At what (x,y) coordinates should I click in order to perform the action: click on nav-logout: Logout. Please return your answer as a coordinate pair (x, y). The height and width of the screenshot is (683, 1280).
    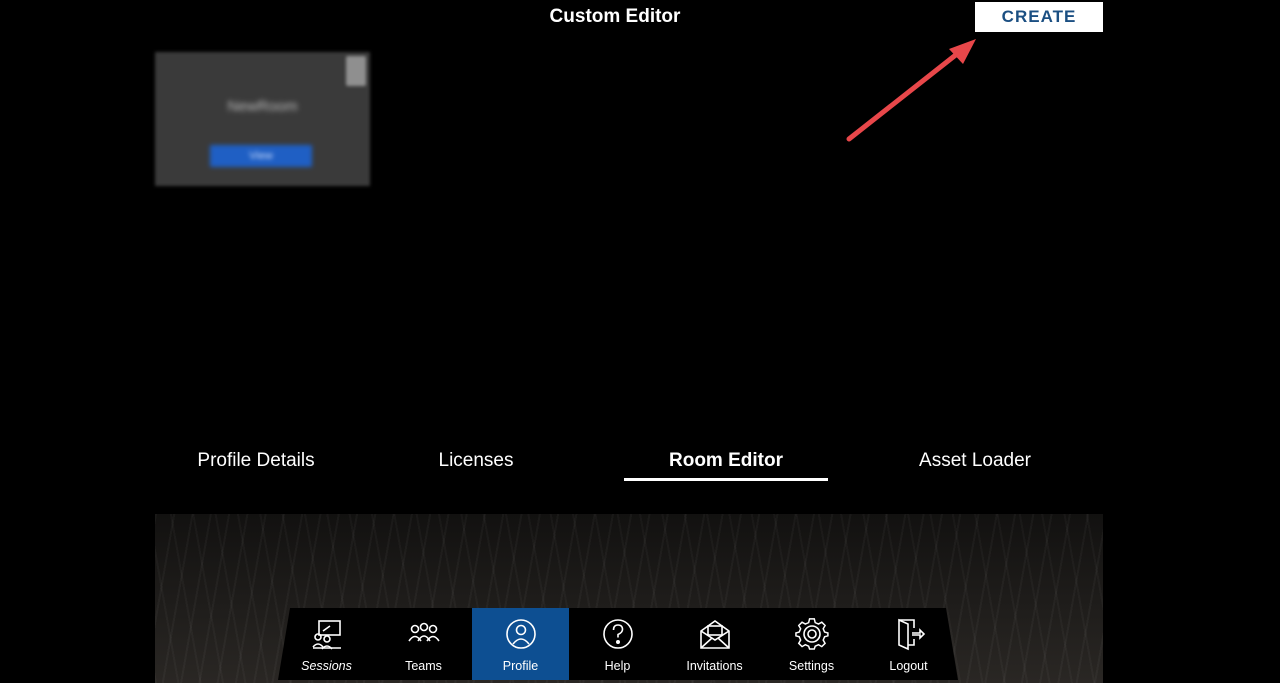
    Looking at the image, I should click on (908, 644).